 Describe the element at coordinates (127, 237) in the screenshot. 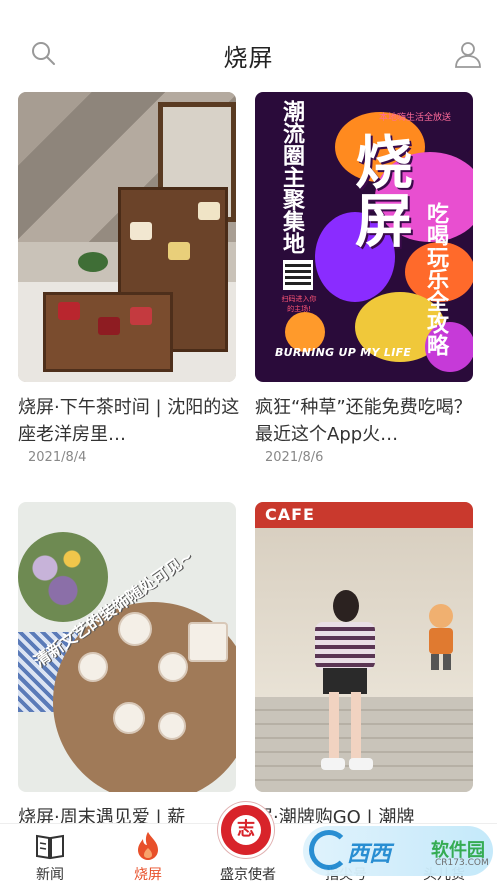

I see `afternoon-tea-photo` at that location.